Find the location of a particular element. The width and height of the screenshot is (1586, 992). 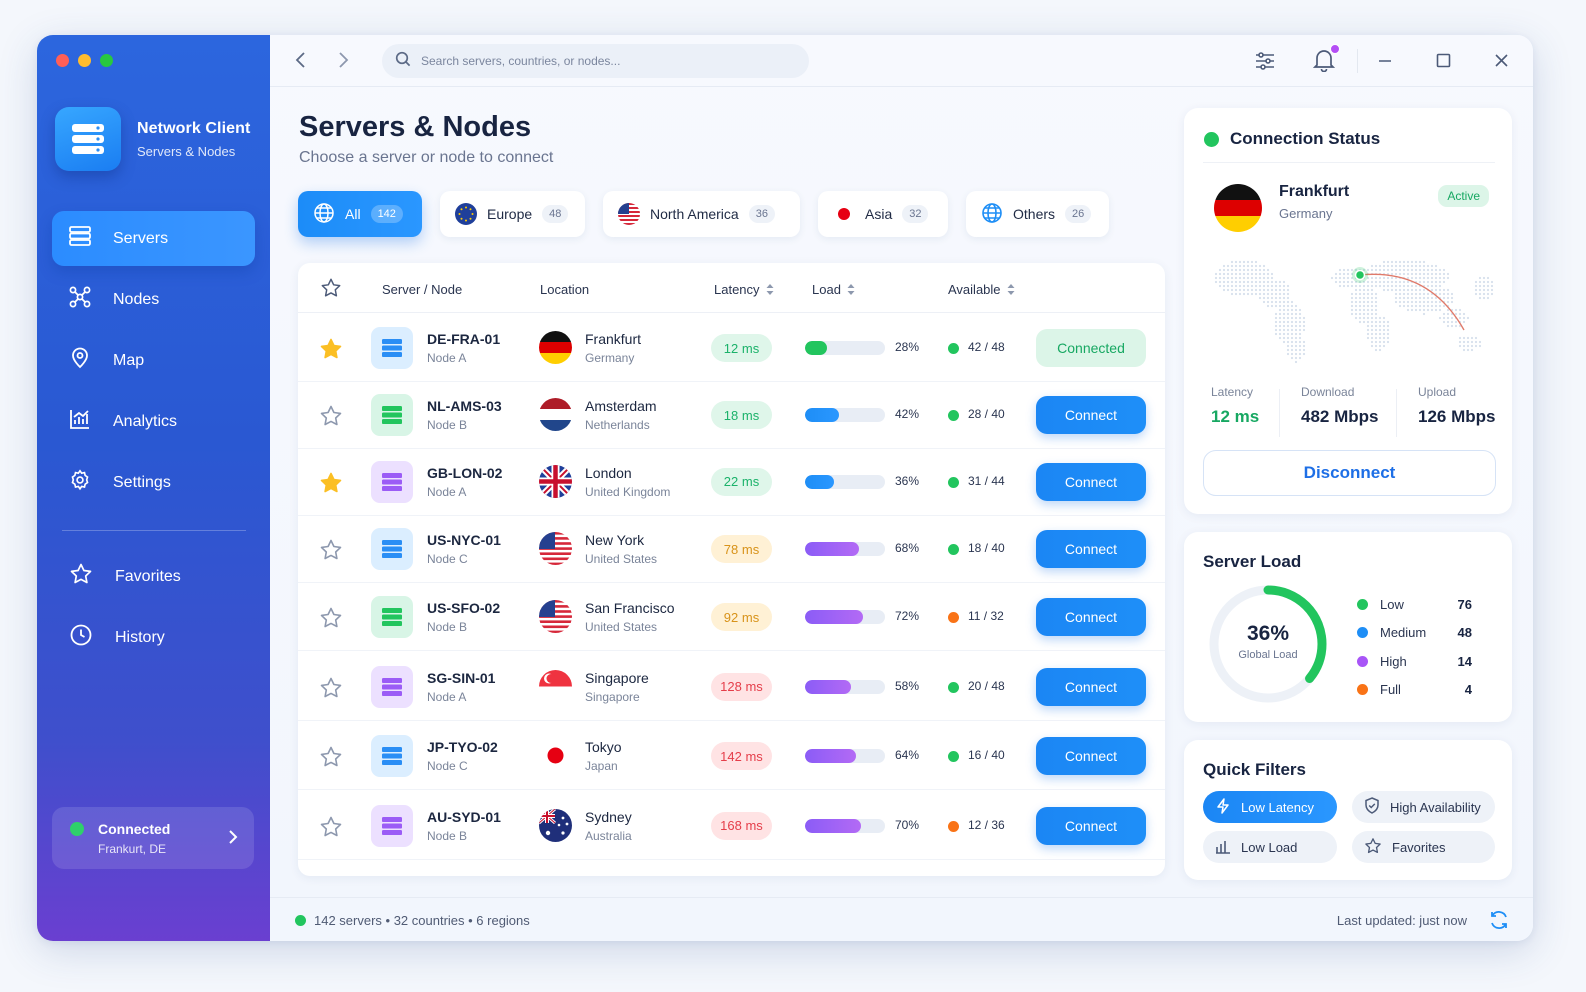

jp-flag-icon is located at coordinates (844, 214).